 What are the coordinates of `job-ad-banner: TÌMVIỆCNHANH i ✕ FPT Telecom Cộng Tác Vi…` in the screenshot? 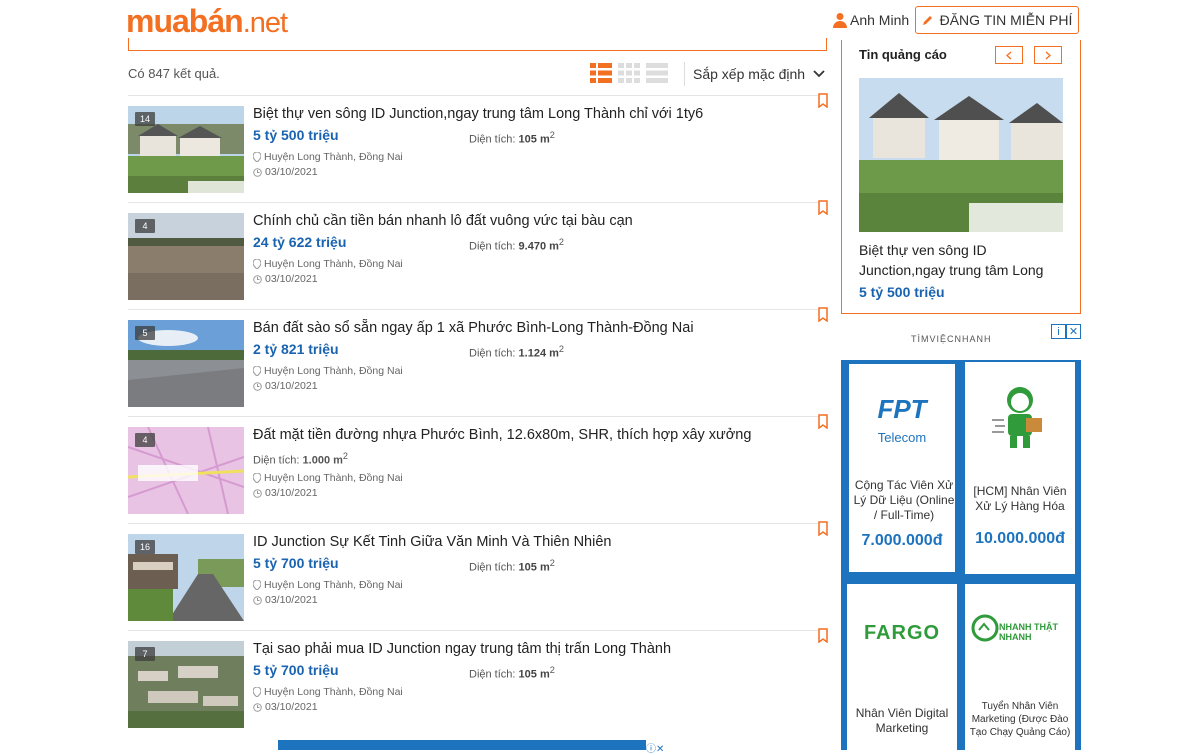 It's located at (961, 537).